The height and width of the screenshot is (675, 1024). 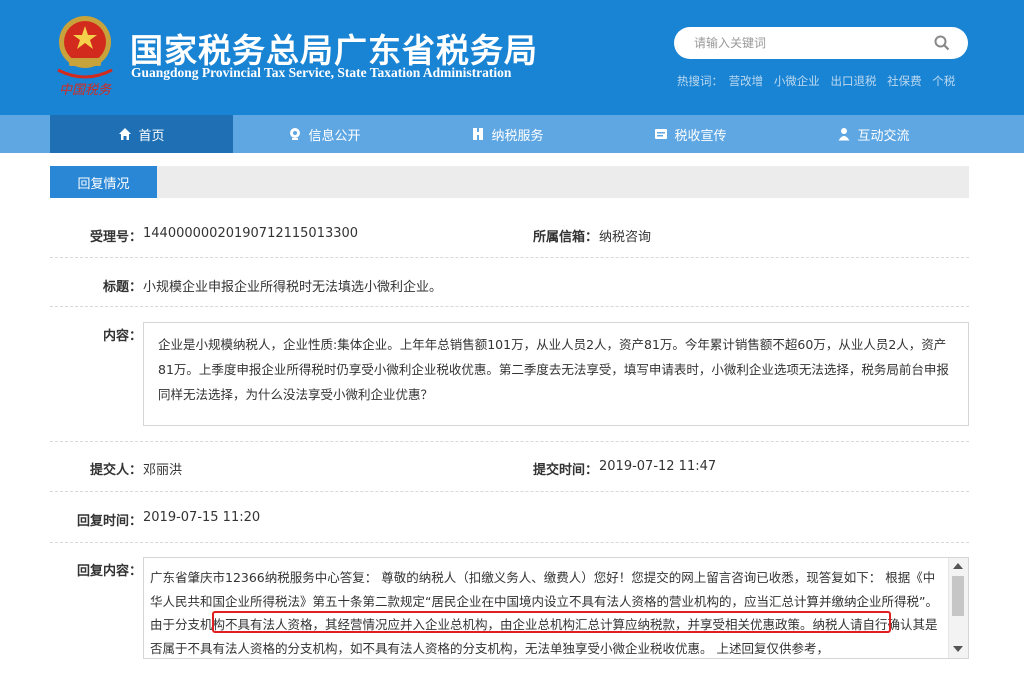 What do you see at coordinates (122, 287) in the screenshot?
I see `title-label: 标题：` at bounding box center [122, 287].